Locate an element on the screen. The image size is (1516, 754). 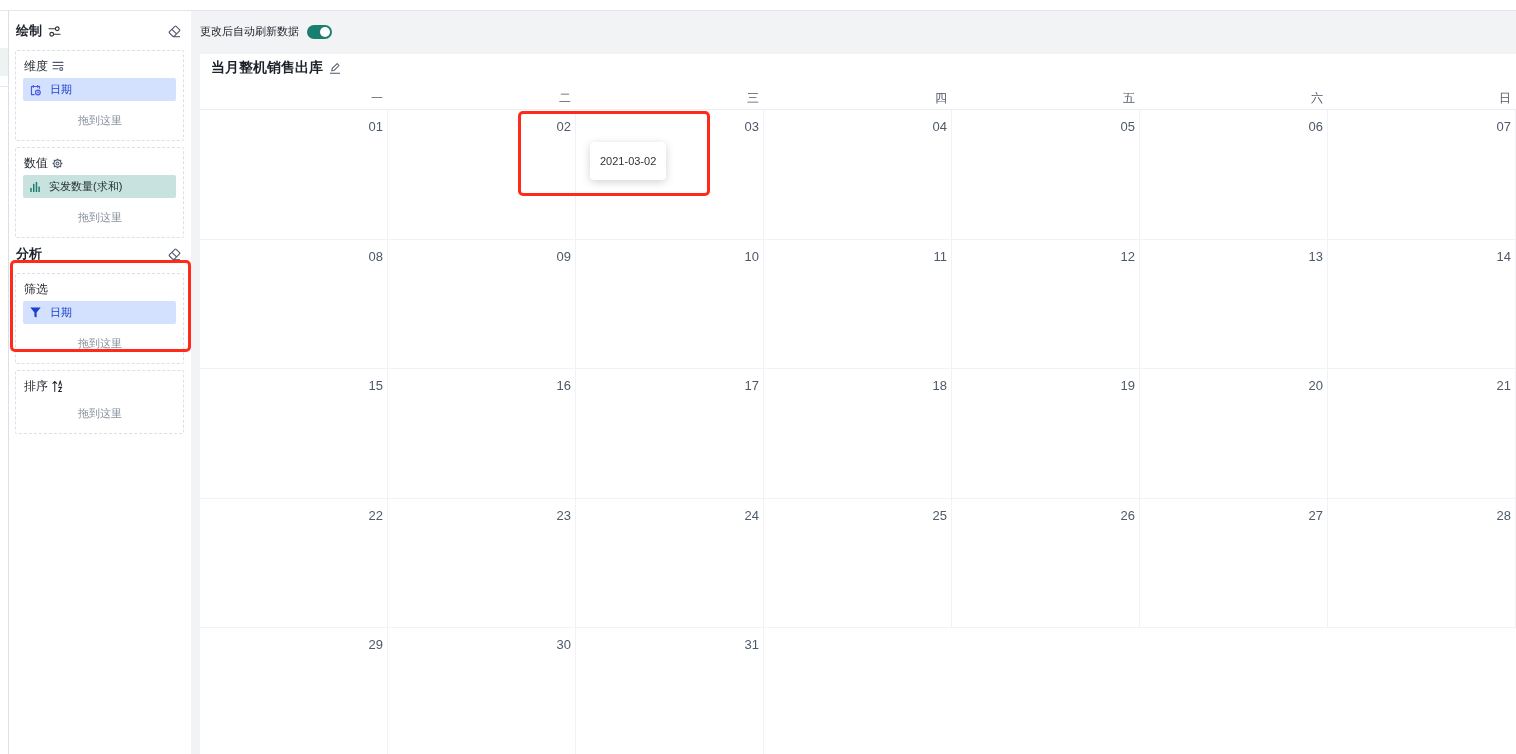
date-number: 01 is located at coordinates (375, 126).